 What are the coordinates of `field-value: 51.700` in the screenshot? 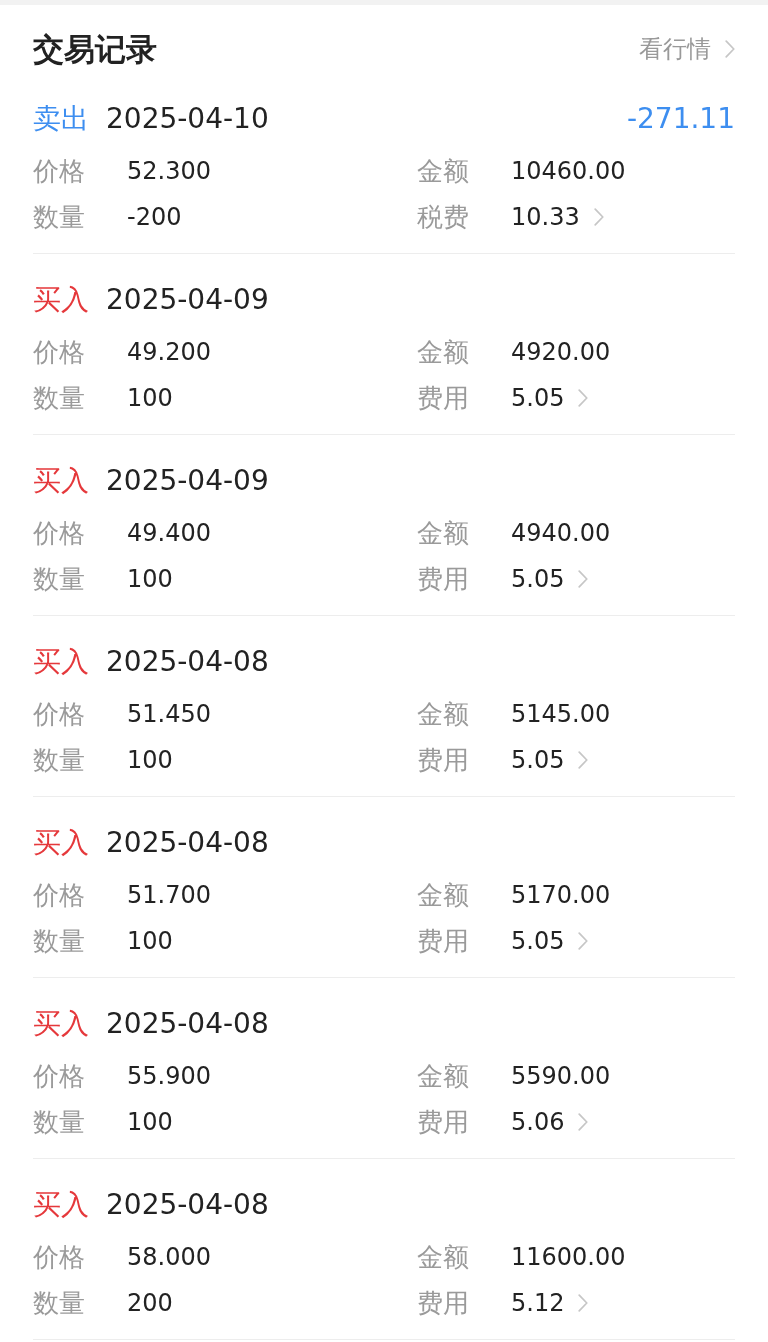 It's located at (169, 895).